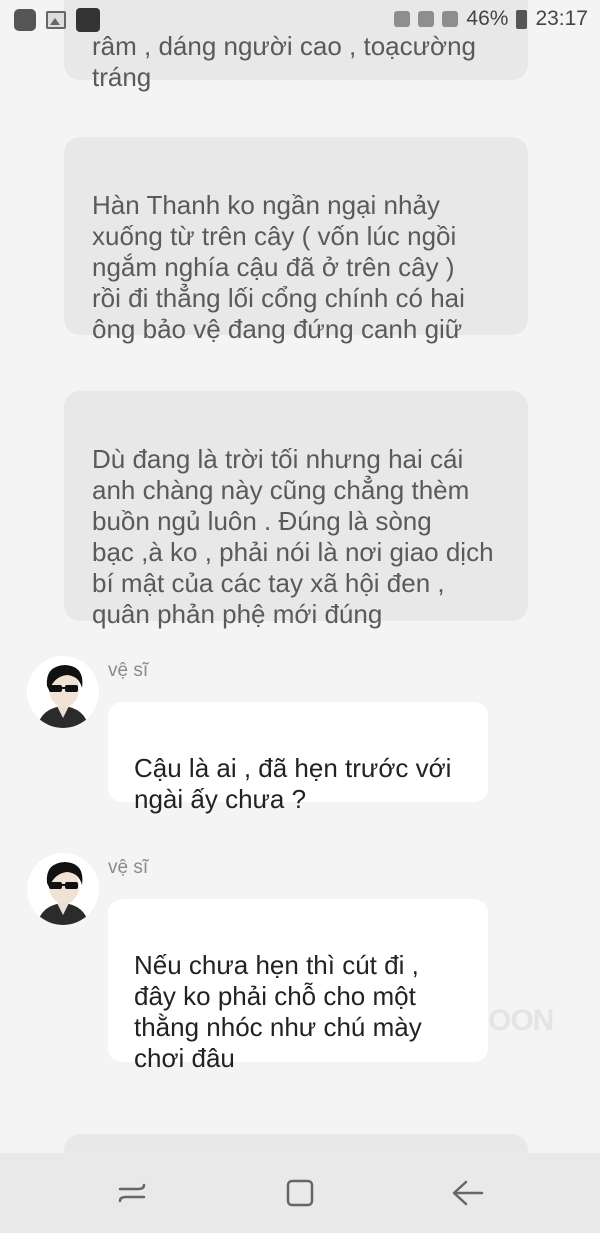 This screenshot has width=600, height=1233. Describe the element at coordinates (521, 1020) in the screenshot. I see `watermark: OON` at that location.